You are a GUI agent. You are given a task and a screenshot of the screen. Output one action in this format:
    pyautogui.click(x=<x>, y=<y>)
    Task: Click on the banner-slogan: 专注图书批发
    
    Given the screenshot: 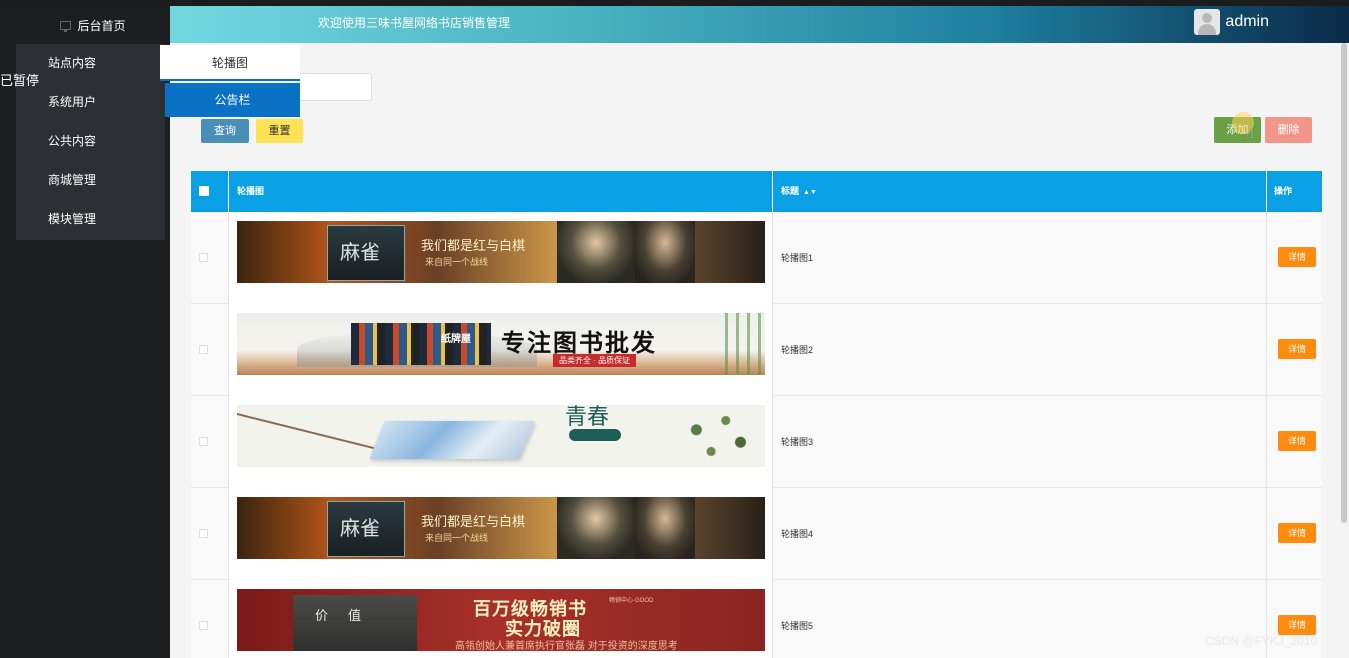 What is the action you would take?
    pyautogui.click(x=579, y=342)
    